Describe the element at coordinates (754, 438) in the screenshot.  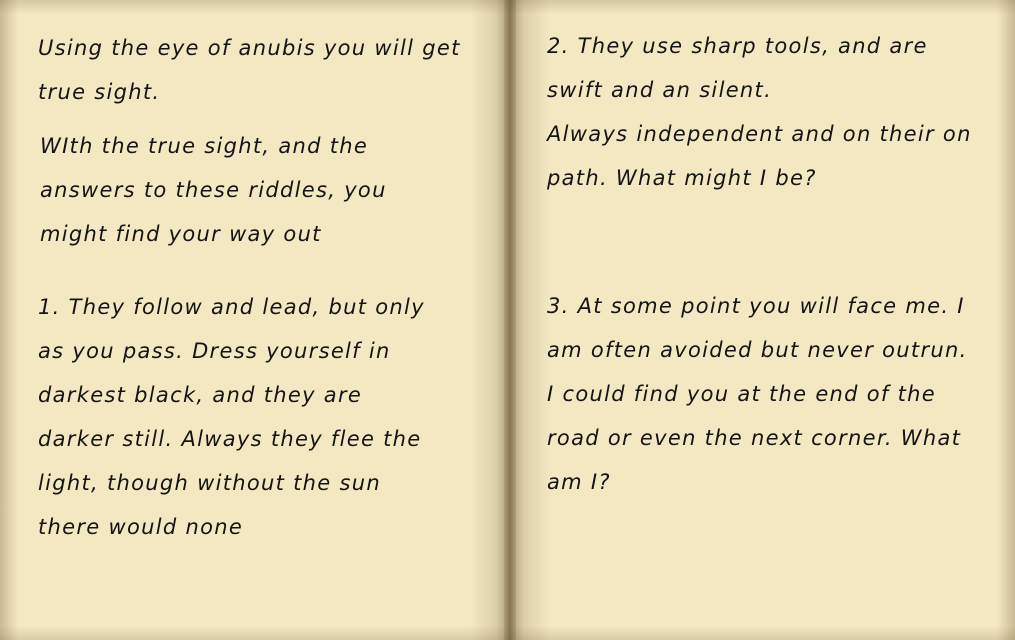
I see `text-line: road or even the next corner. What` at that location.